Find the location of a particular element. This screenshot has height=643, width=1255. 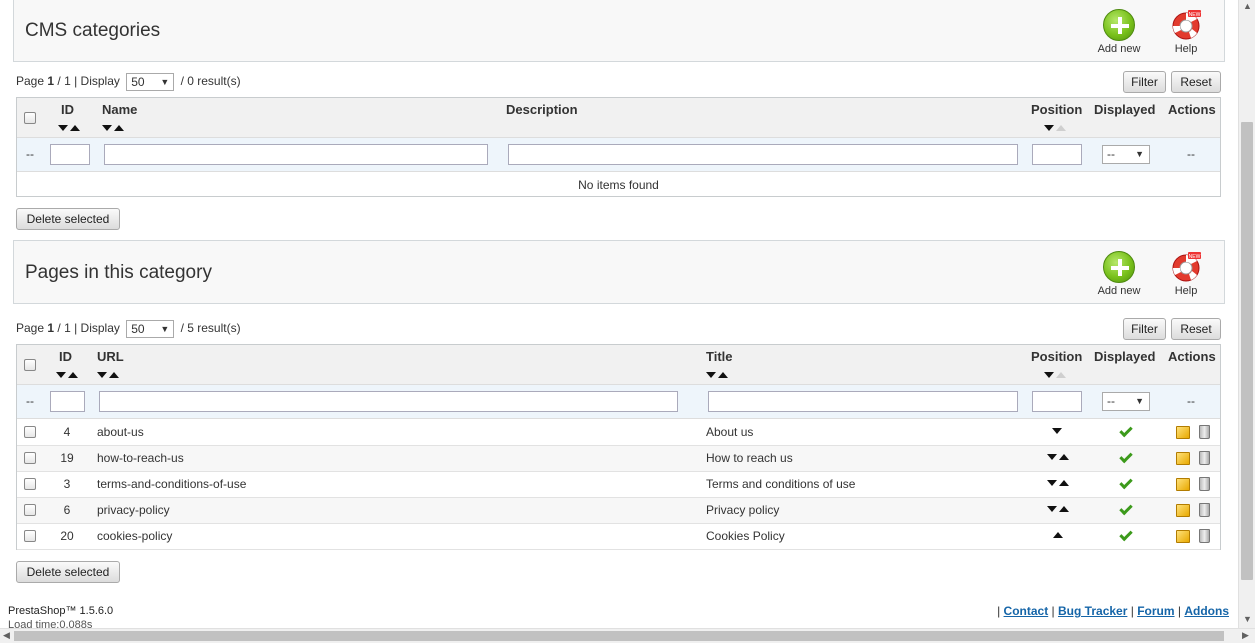

pages-help-button: NEW Help is located at coordinates (1186, 274).